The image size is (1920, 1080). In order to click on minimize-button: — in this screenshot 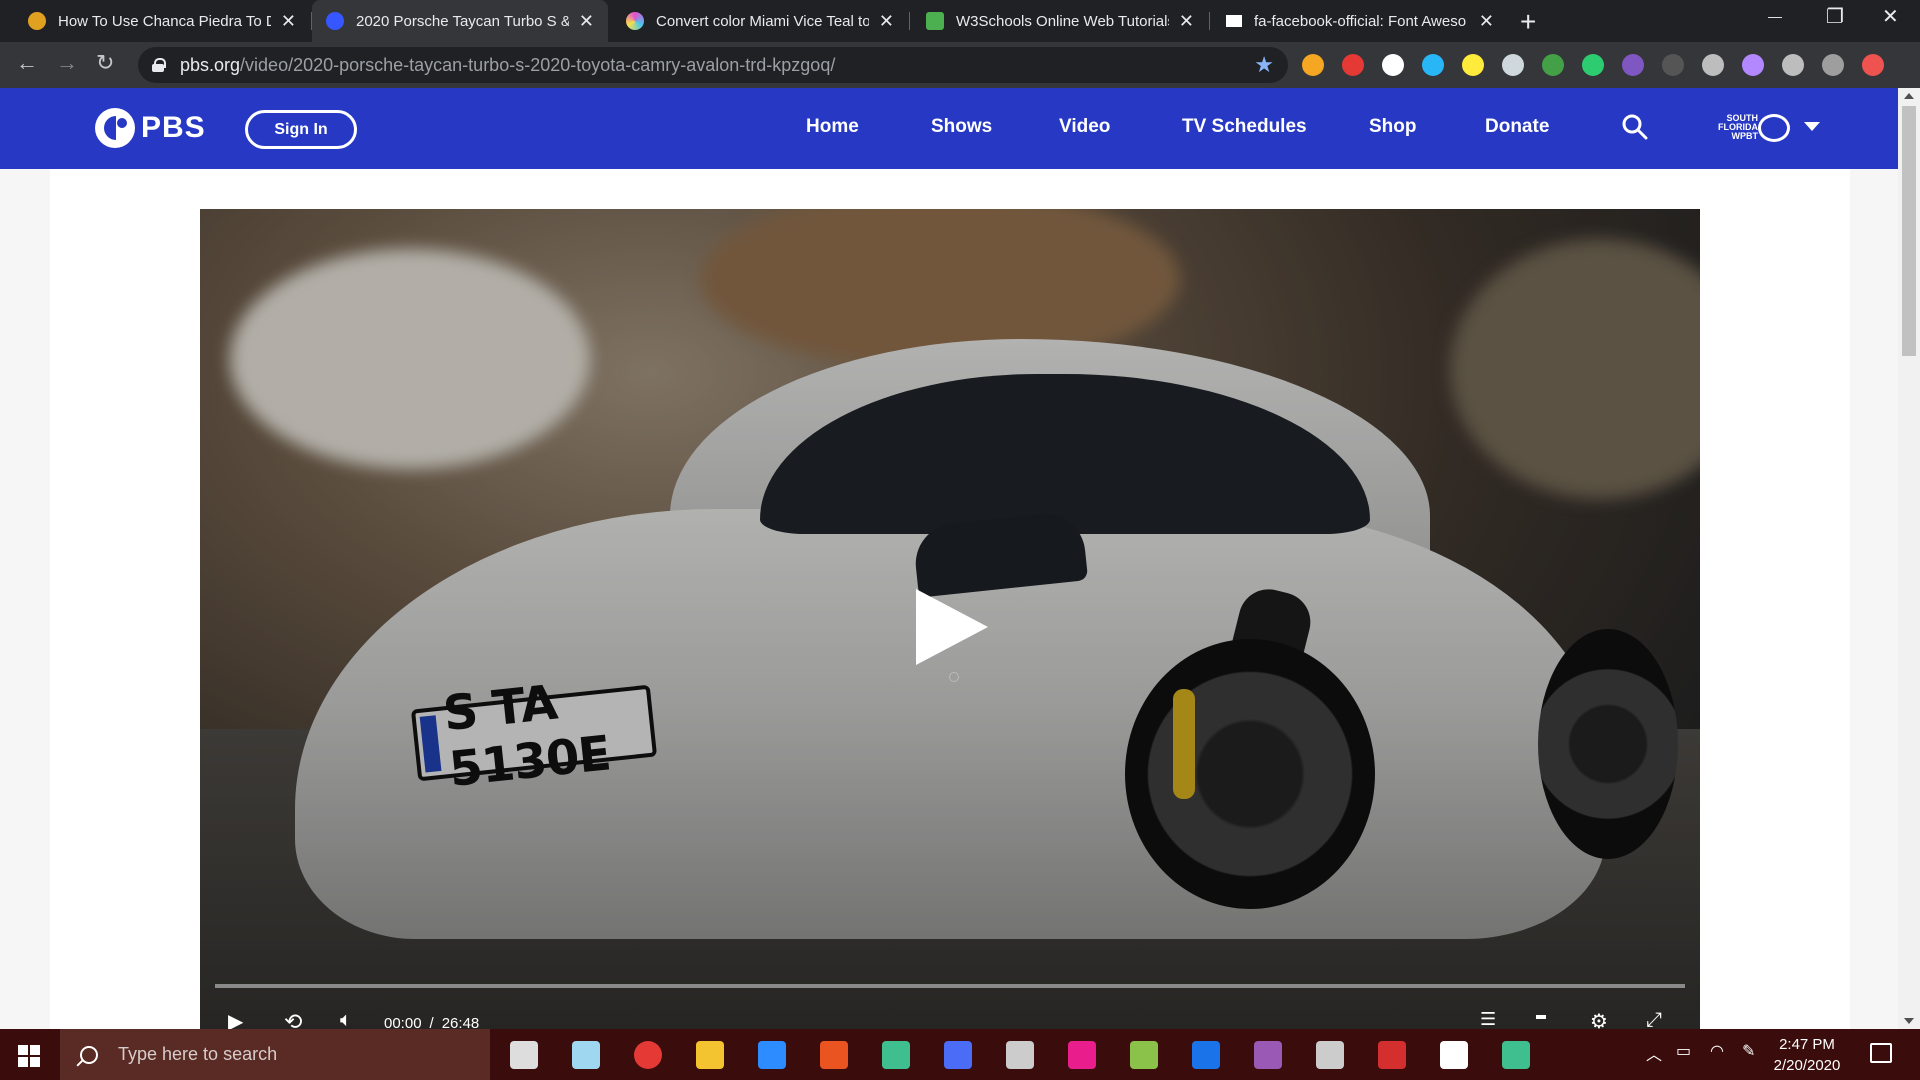, I will do `click(1775, 16)`.